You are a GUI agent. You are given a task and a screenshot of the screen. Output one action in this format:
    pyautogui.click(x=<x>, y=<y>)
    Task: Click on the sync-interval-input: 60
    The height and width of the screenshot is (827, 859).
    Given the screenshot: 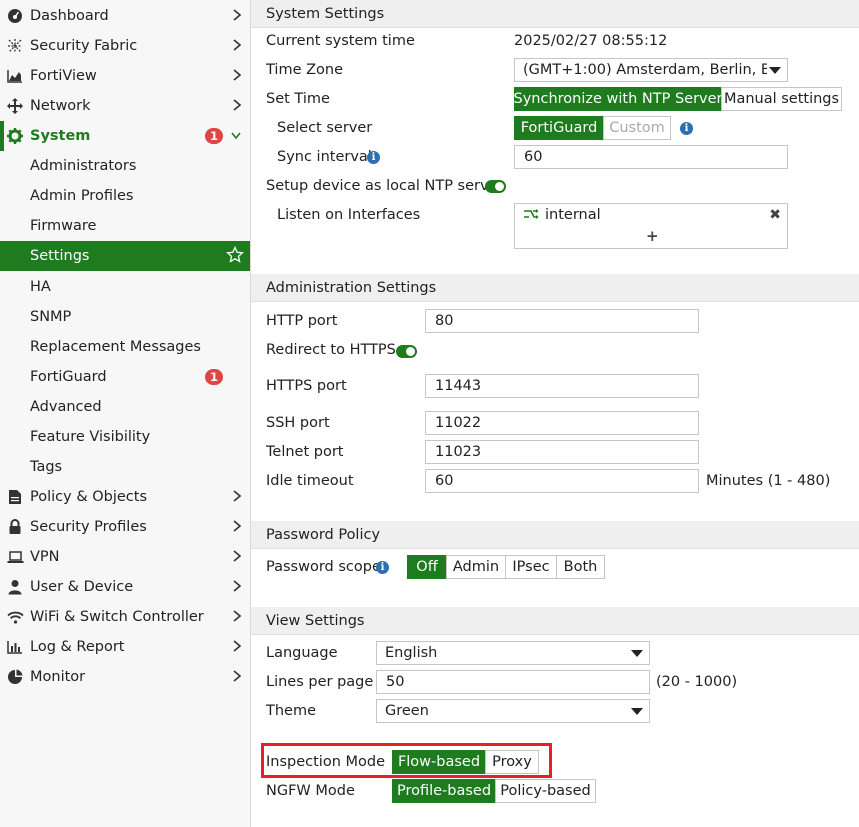 What is the action you would take?
    pyautogui.click(x=651, y=157)
    